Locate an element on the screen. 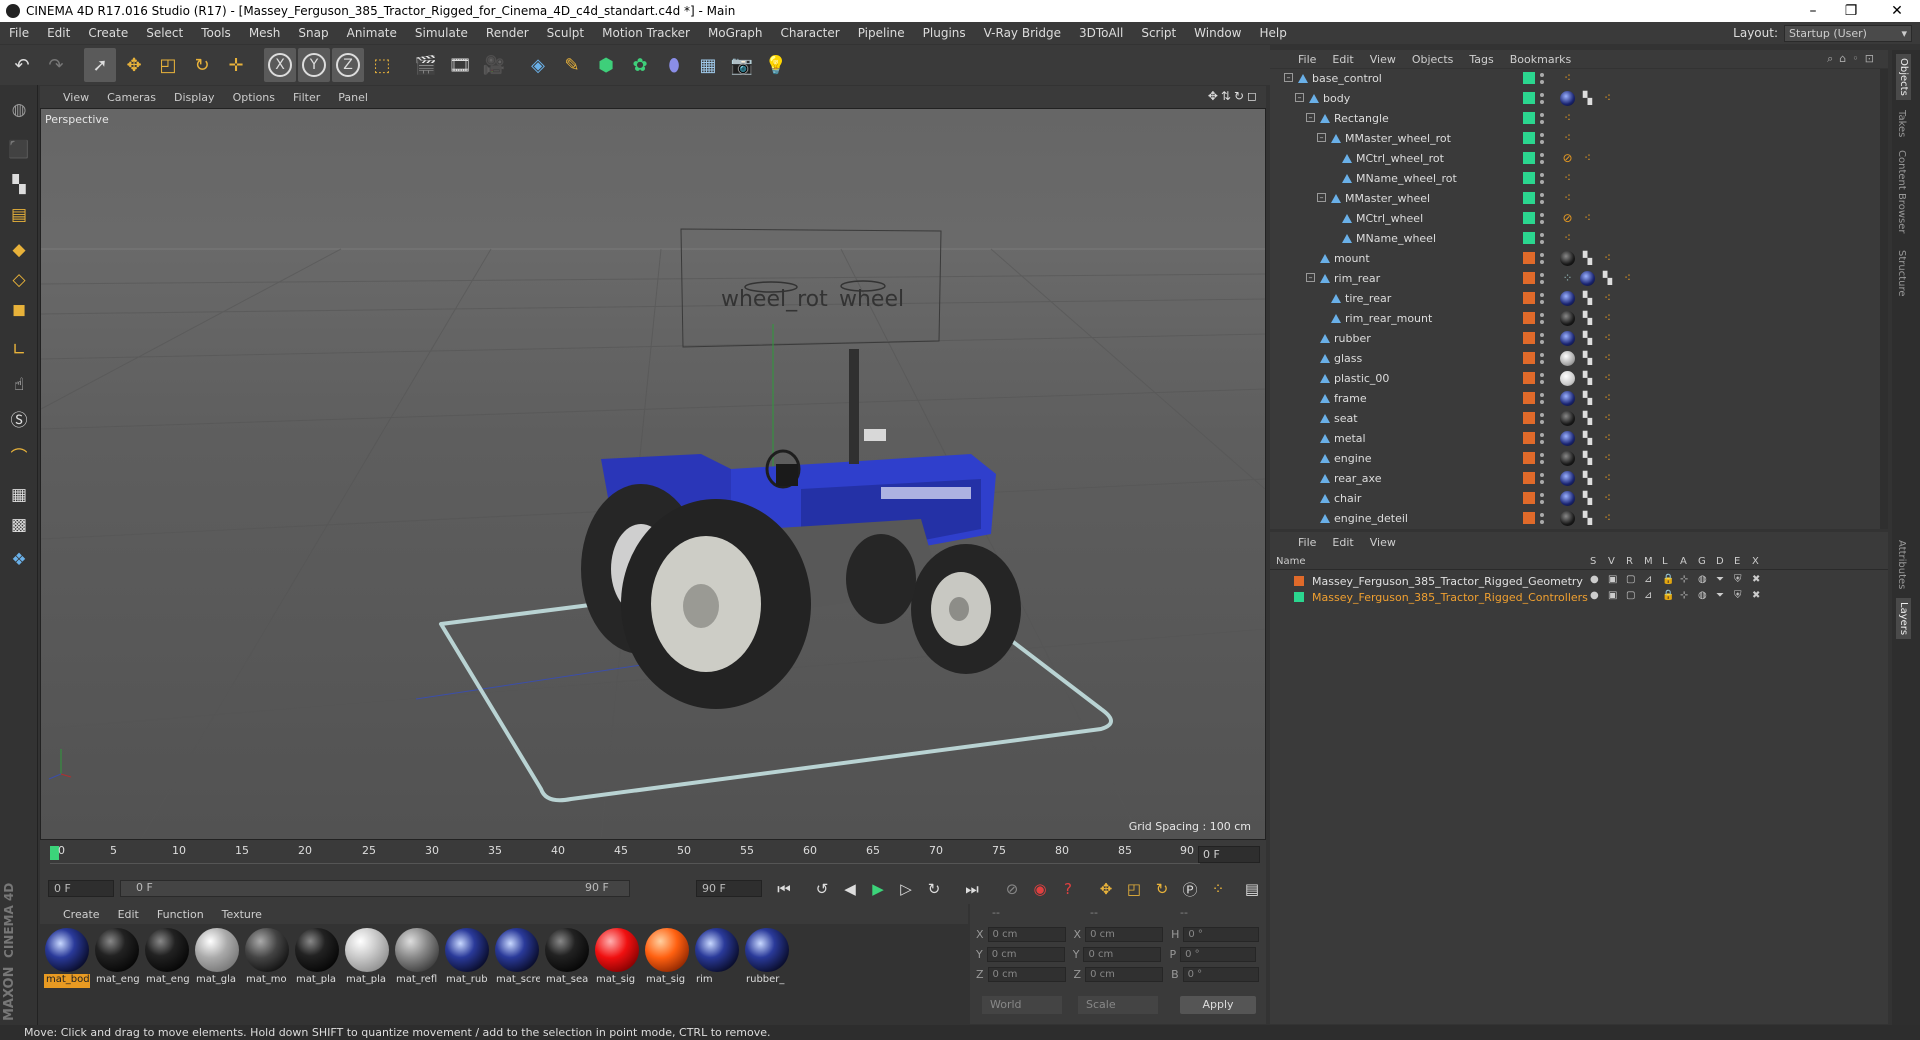 This screenshot has height=1040, width=1920. layer-flag-toggle-icon: ▣ is located at coordinates (1612, 595).